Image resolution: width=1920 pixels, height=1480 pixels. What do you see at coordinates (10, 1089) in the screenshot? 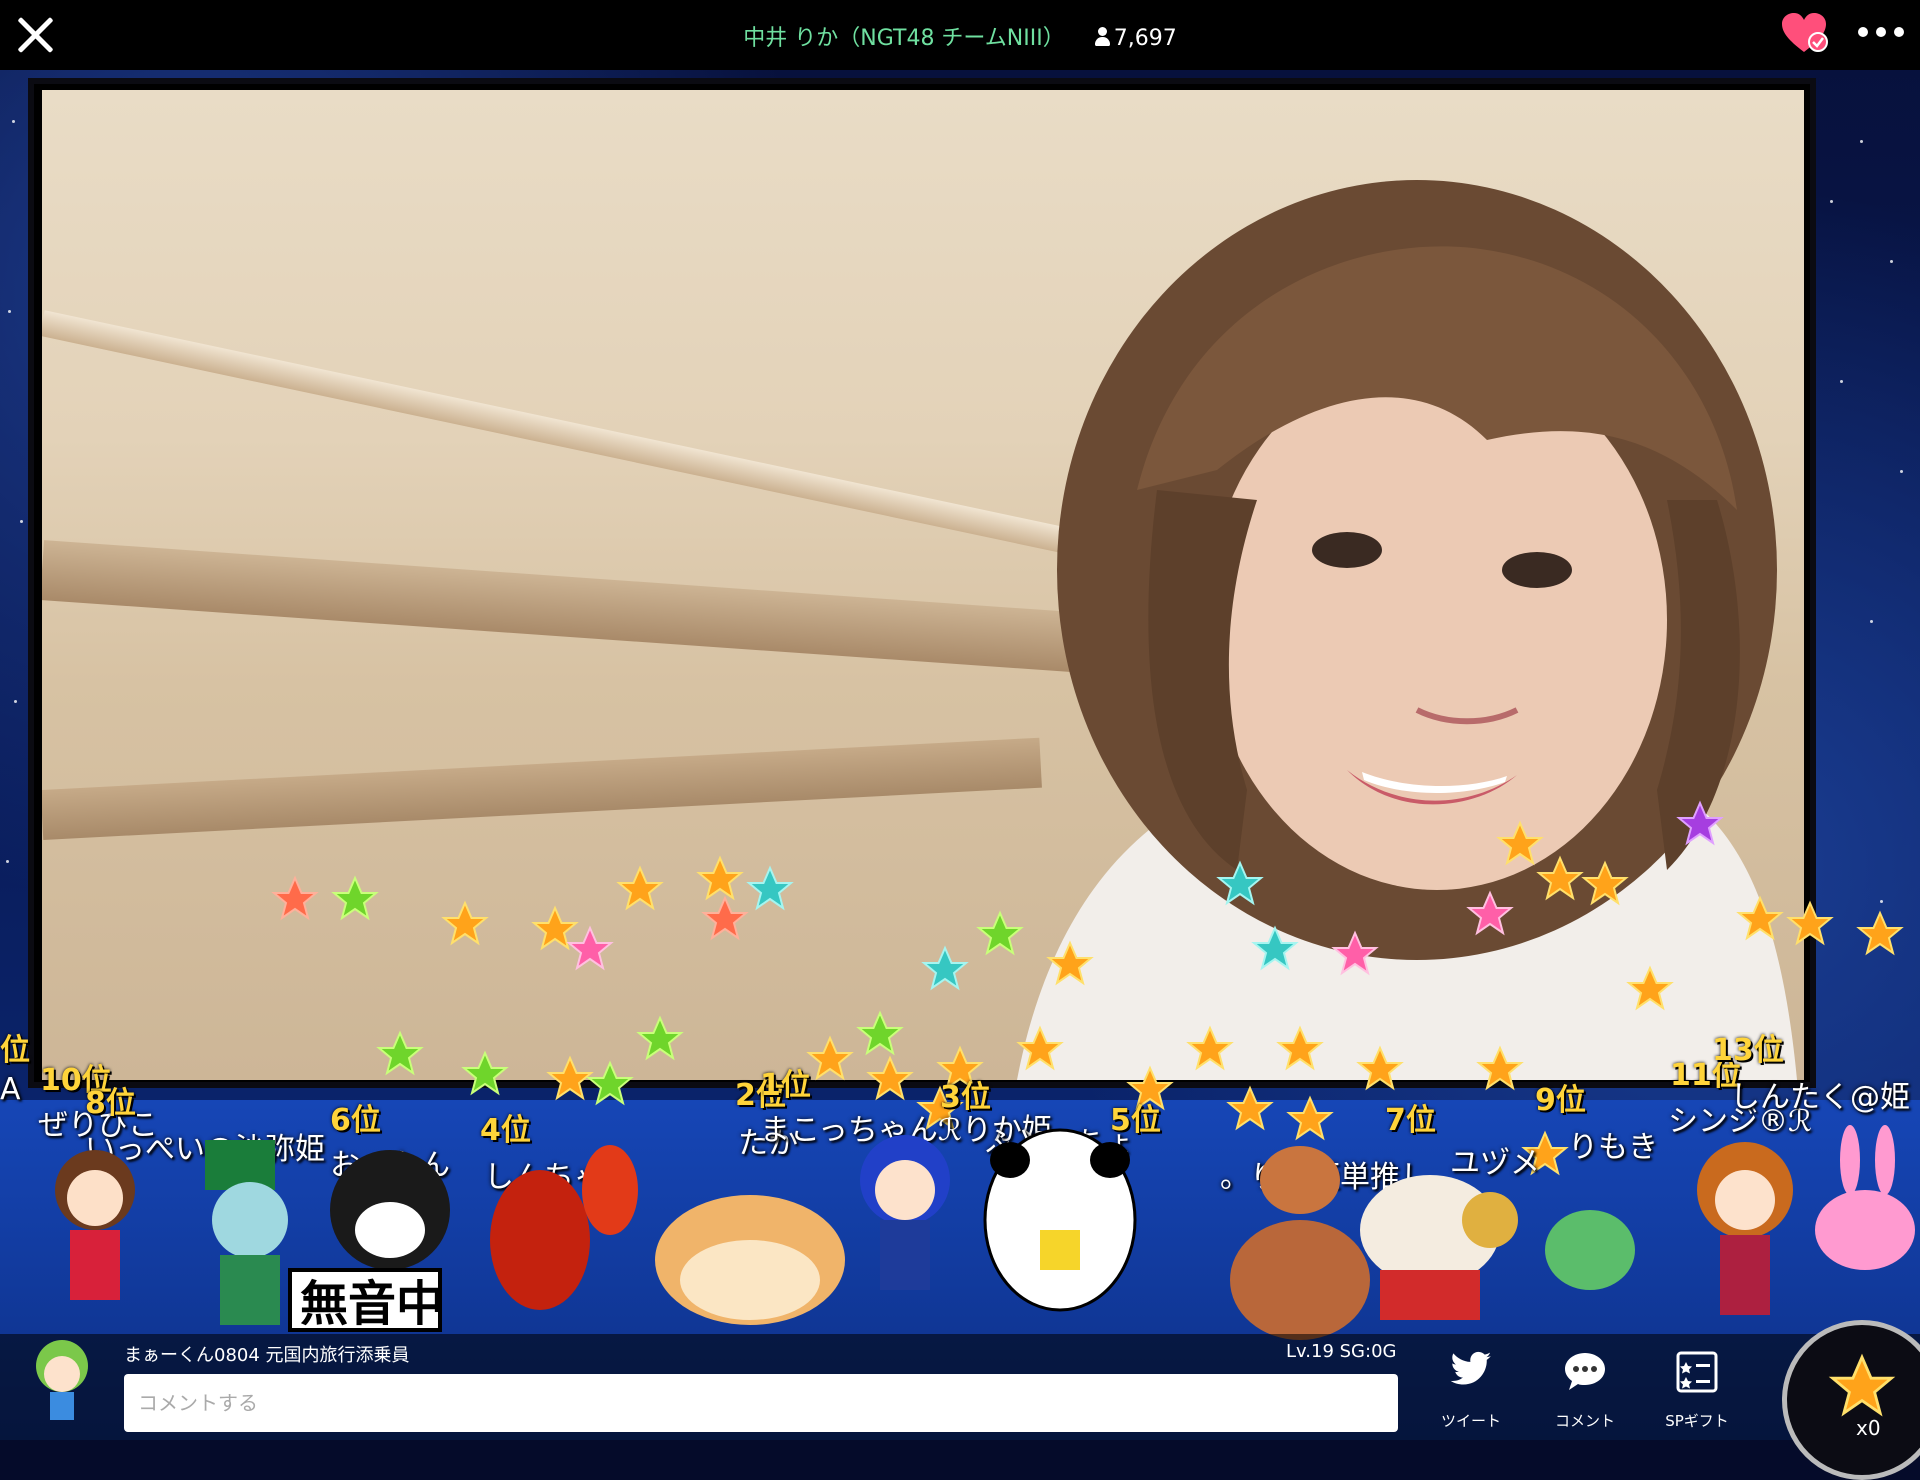
I see `rank-user: A` at bounding box center [10, 1089].